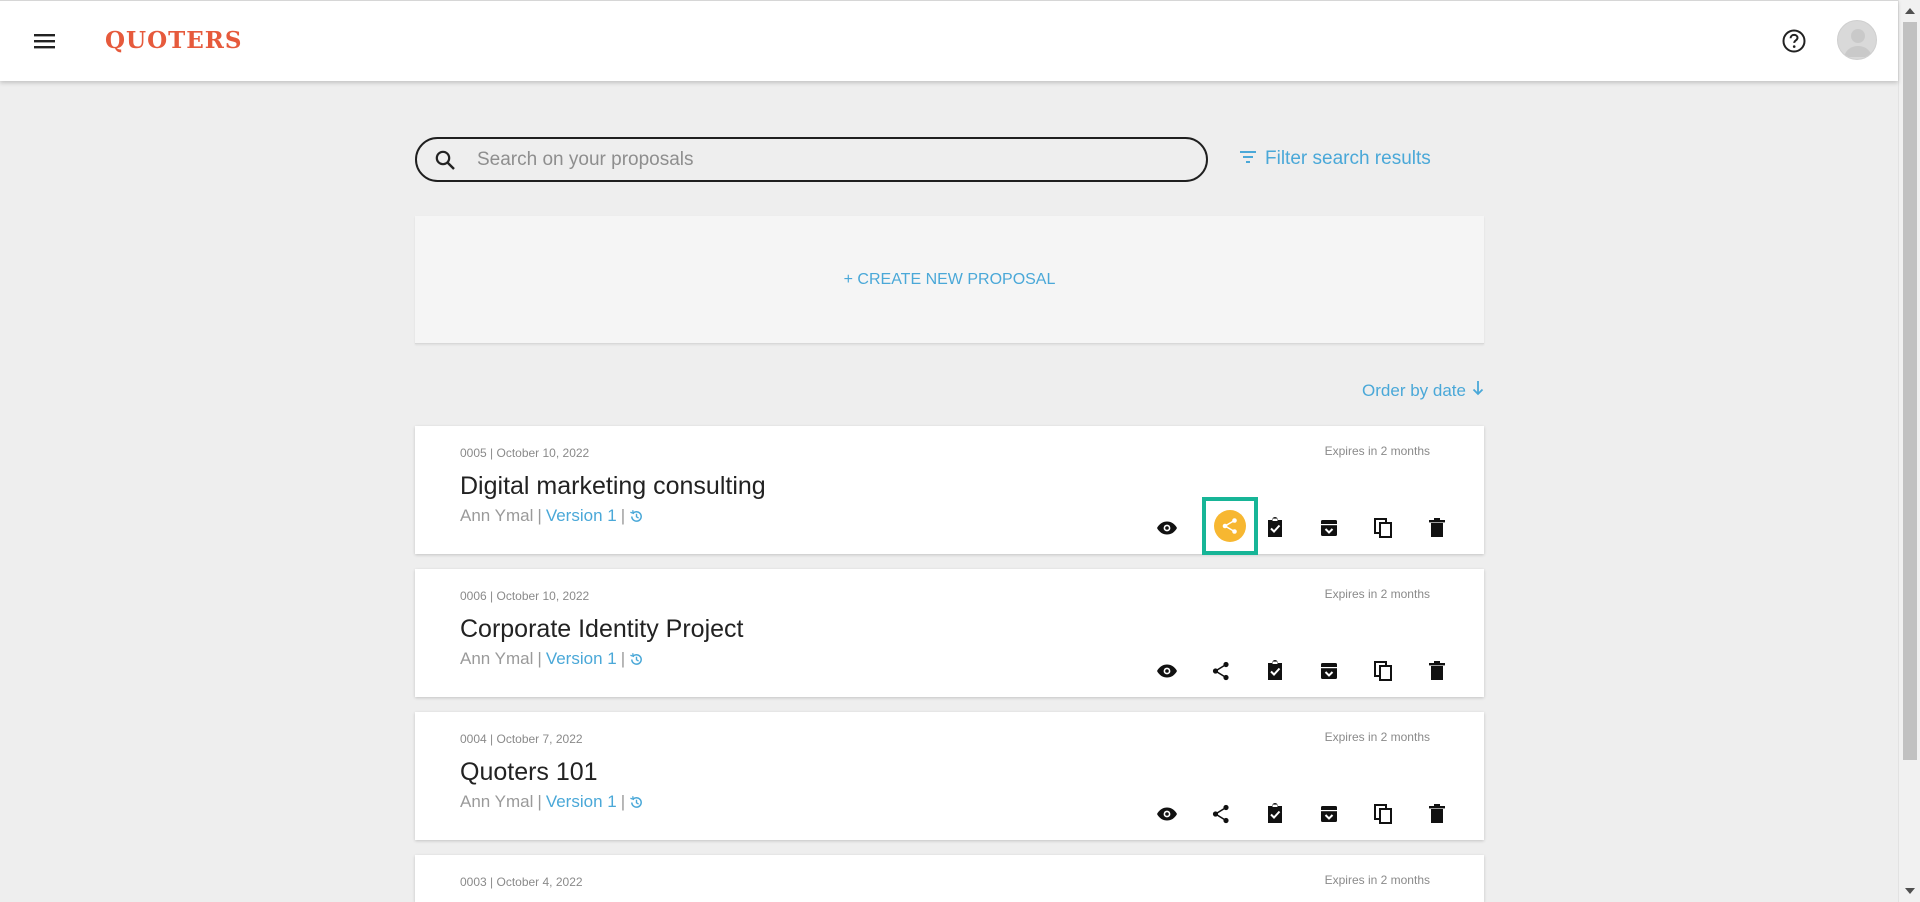 This screenshot has height=902, width=1920. I want to click on scroll-up-icon, so click(1910, 11).